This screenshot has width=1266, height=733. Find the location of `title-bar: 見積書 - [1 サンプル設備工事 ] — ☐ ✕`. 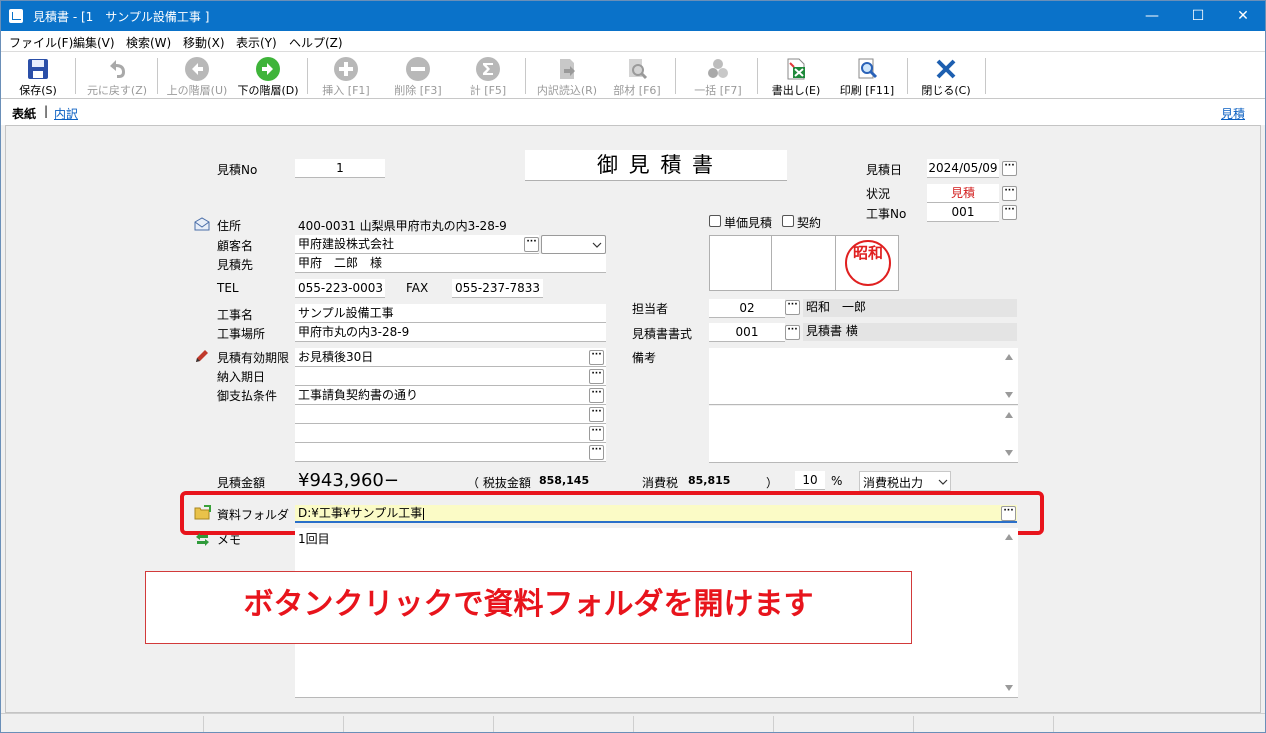

title-bar: 見積書 - [1 サンプル設備工事 ] — ☐ ✕ is located at coordinates (633, 16).